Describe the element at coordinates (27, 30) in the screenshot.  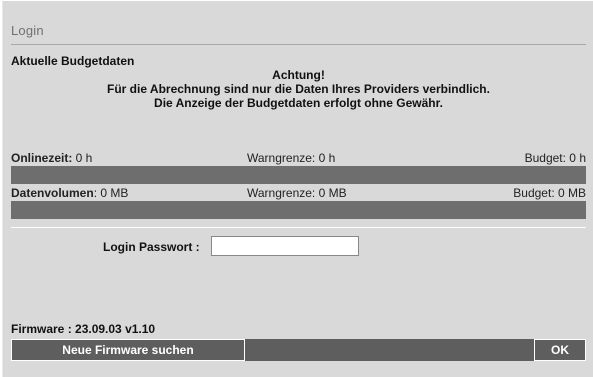
I see `dialog-title: Login` at that location.